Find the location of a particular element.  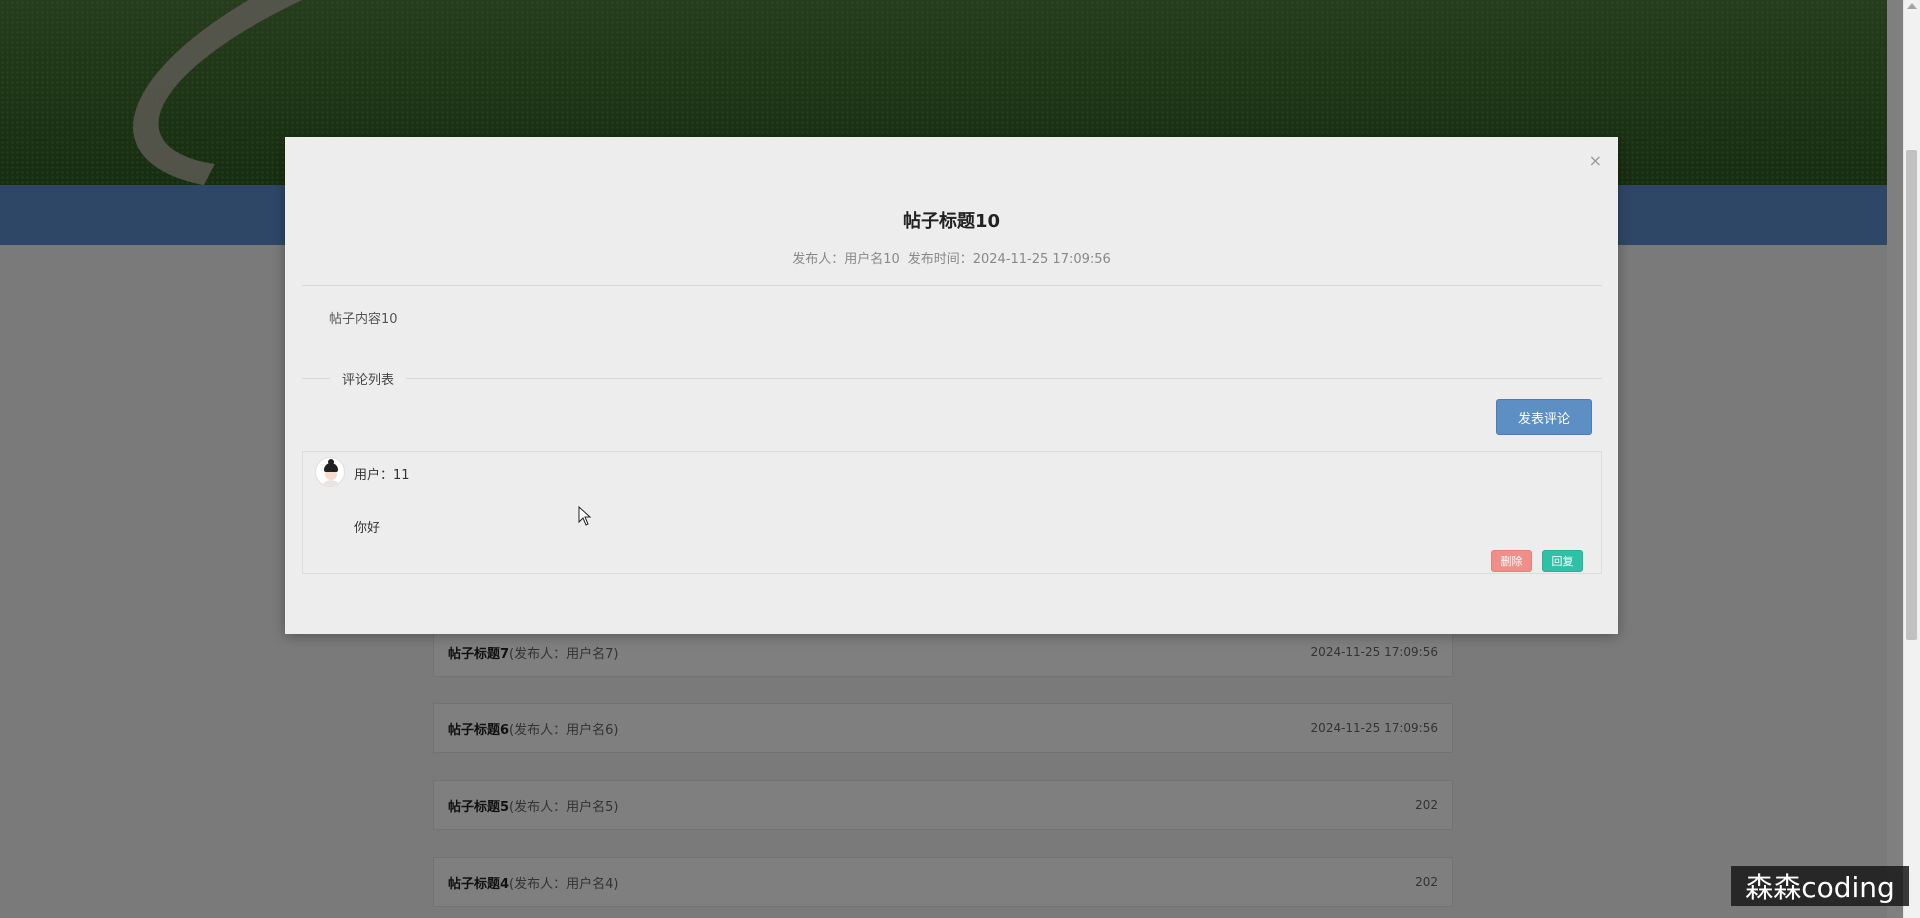

delete-comment-button: 删除 is located at coordinates (1511, 561).